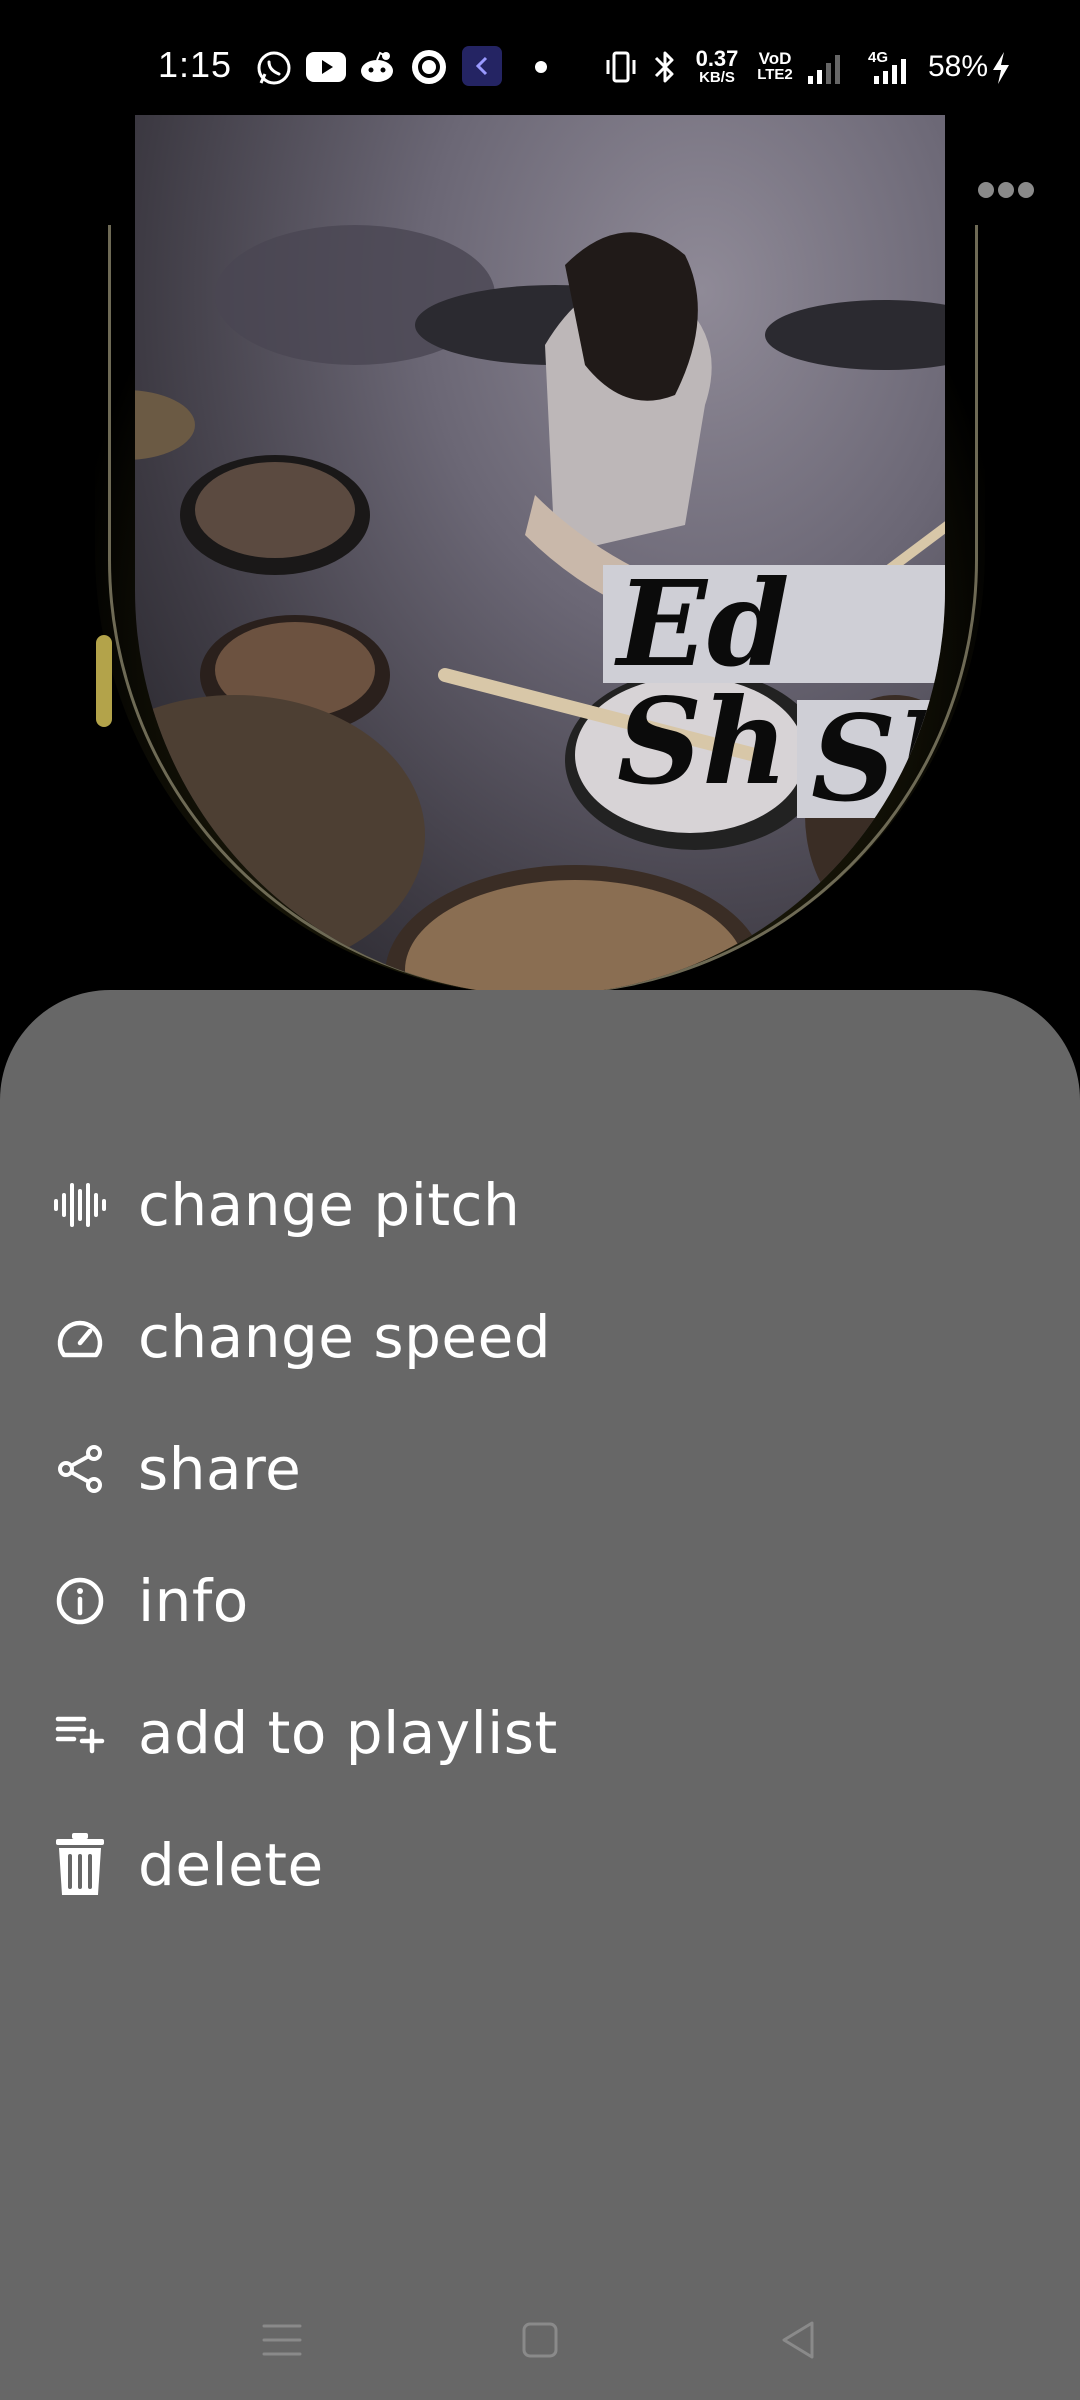  I want to click on net-speed-unit: KB/S, so click(717, 77).